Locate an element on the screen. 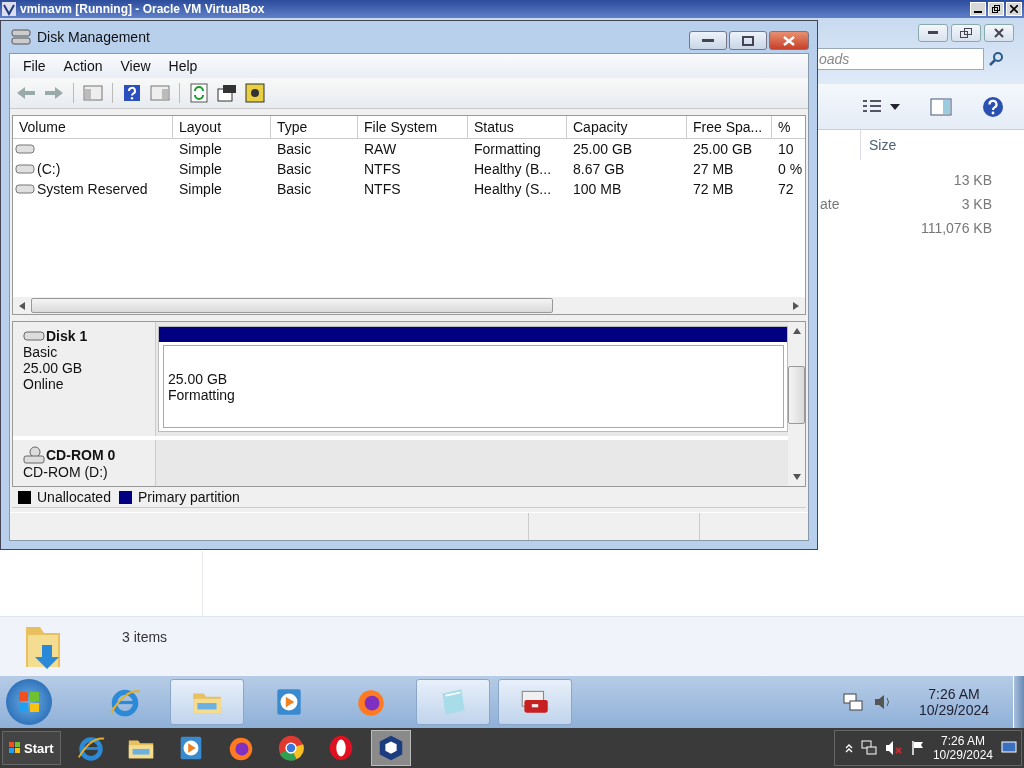 The image size is (1024, 768). settings-button is located at coordinates (255, 93).